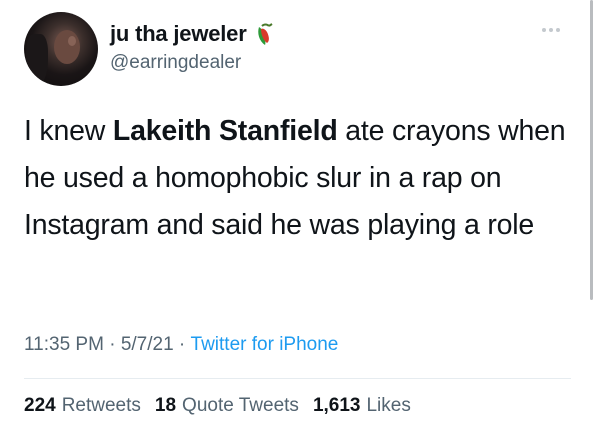 The height and width of the screenshot is (428, 595). I want to click on avatar-face, so click(67, 47).